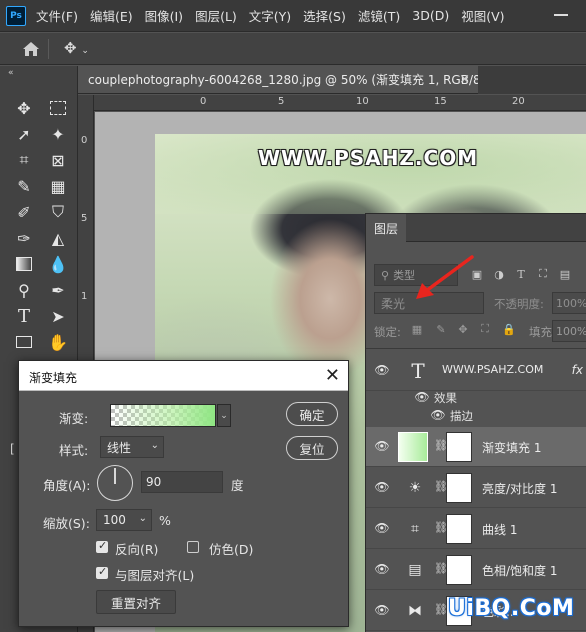  What do you see at coordinates (66, 523) in the screenshot?
I see `scale-label: 缩放(S):` at bounding box center [66, 523].